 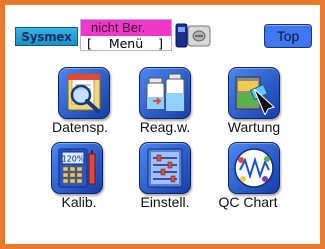 I want to click on datensp-icon-button, so click(x=84, y=93).